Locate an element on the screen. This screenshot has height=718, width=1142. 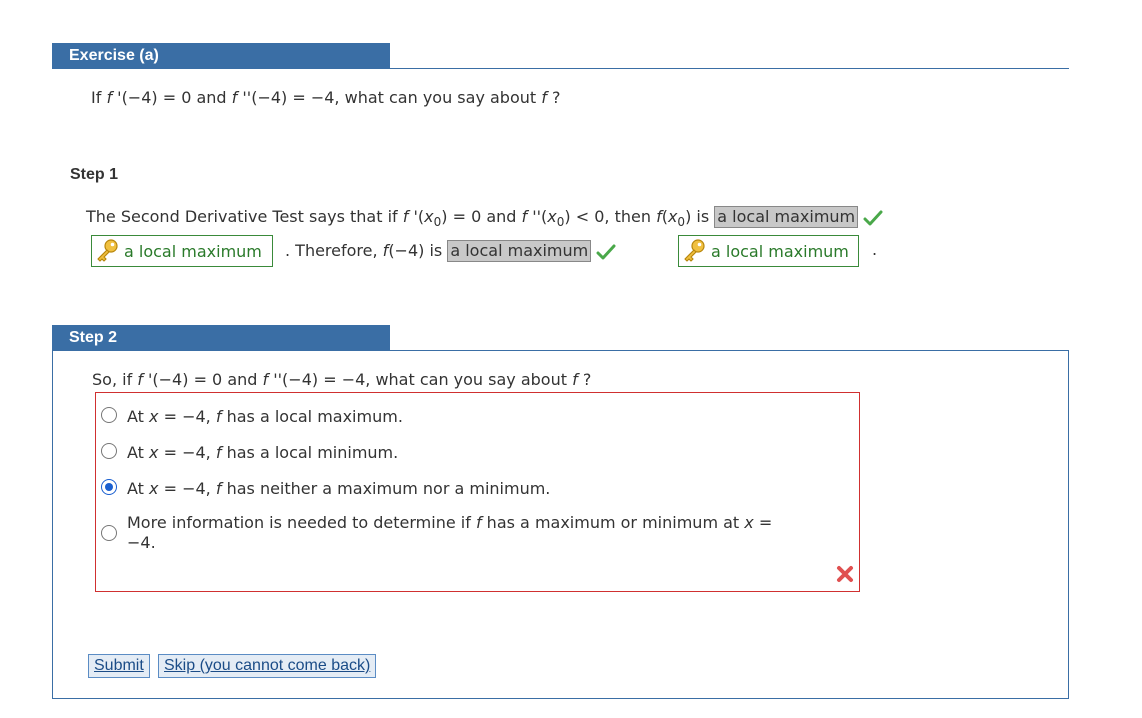
incorrect-x-icon is located at coordinates (845, 574).